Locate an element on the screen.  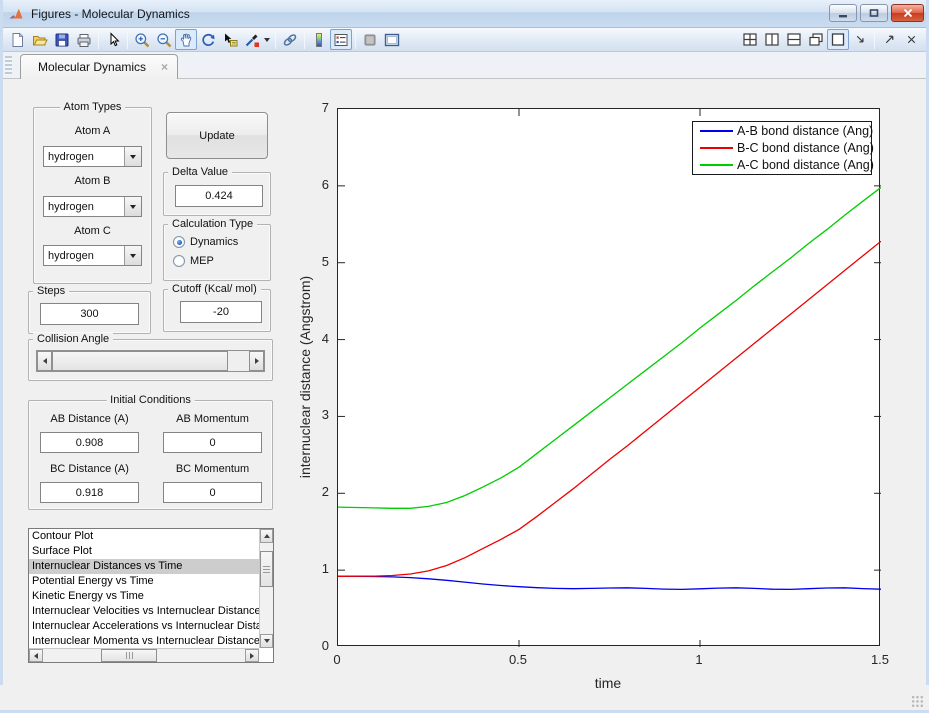
slider-right-arrow-button is located at coordinates (256, 361).